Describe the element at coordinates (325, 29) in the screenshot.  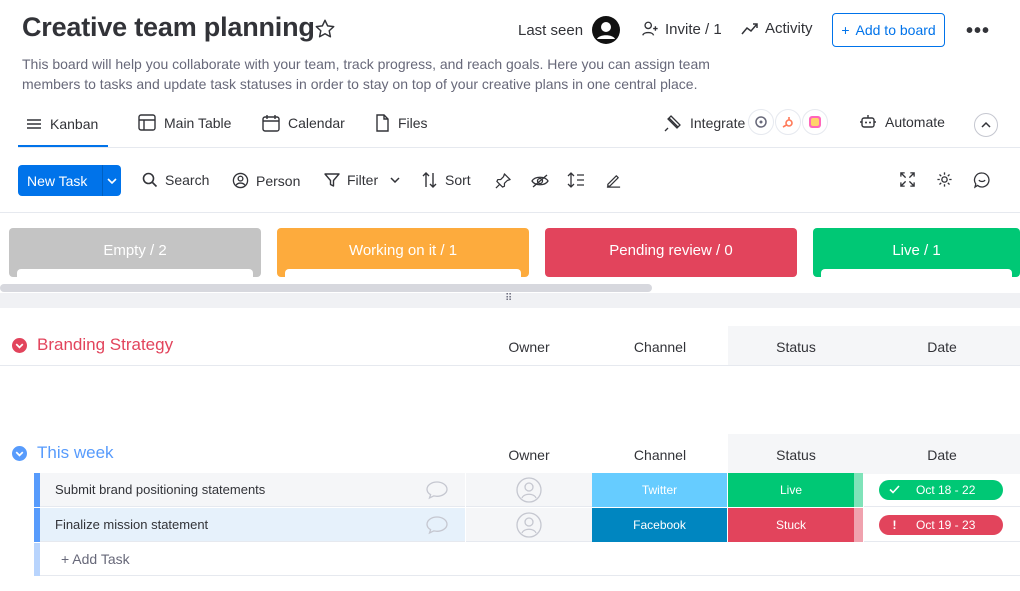
I see `star-icon` at that location.